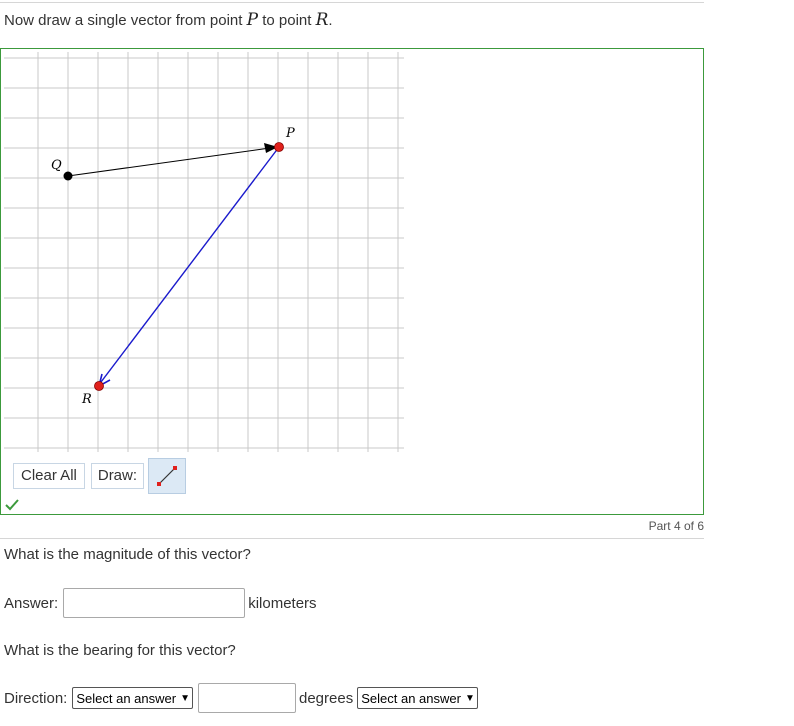  What do you see at coordinates (49, 476) in the screenshot?
I see `clear-all-button: Clear All` at bounding box center [49, 476].